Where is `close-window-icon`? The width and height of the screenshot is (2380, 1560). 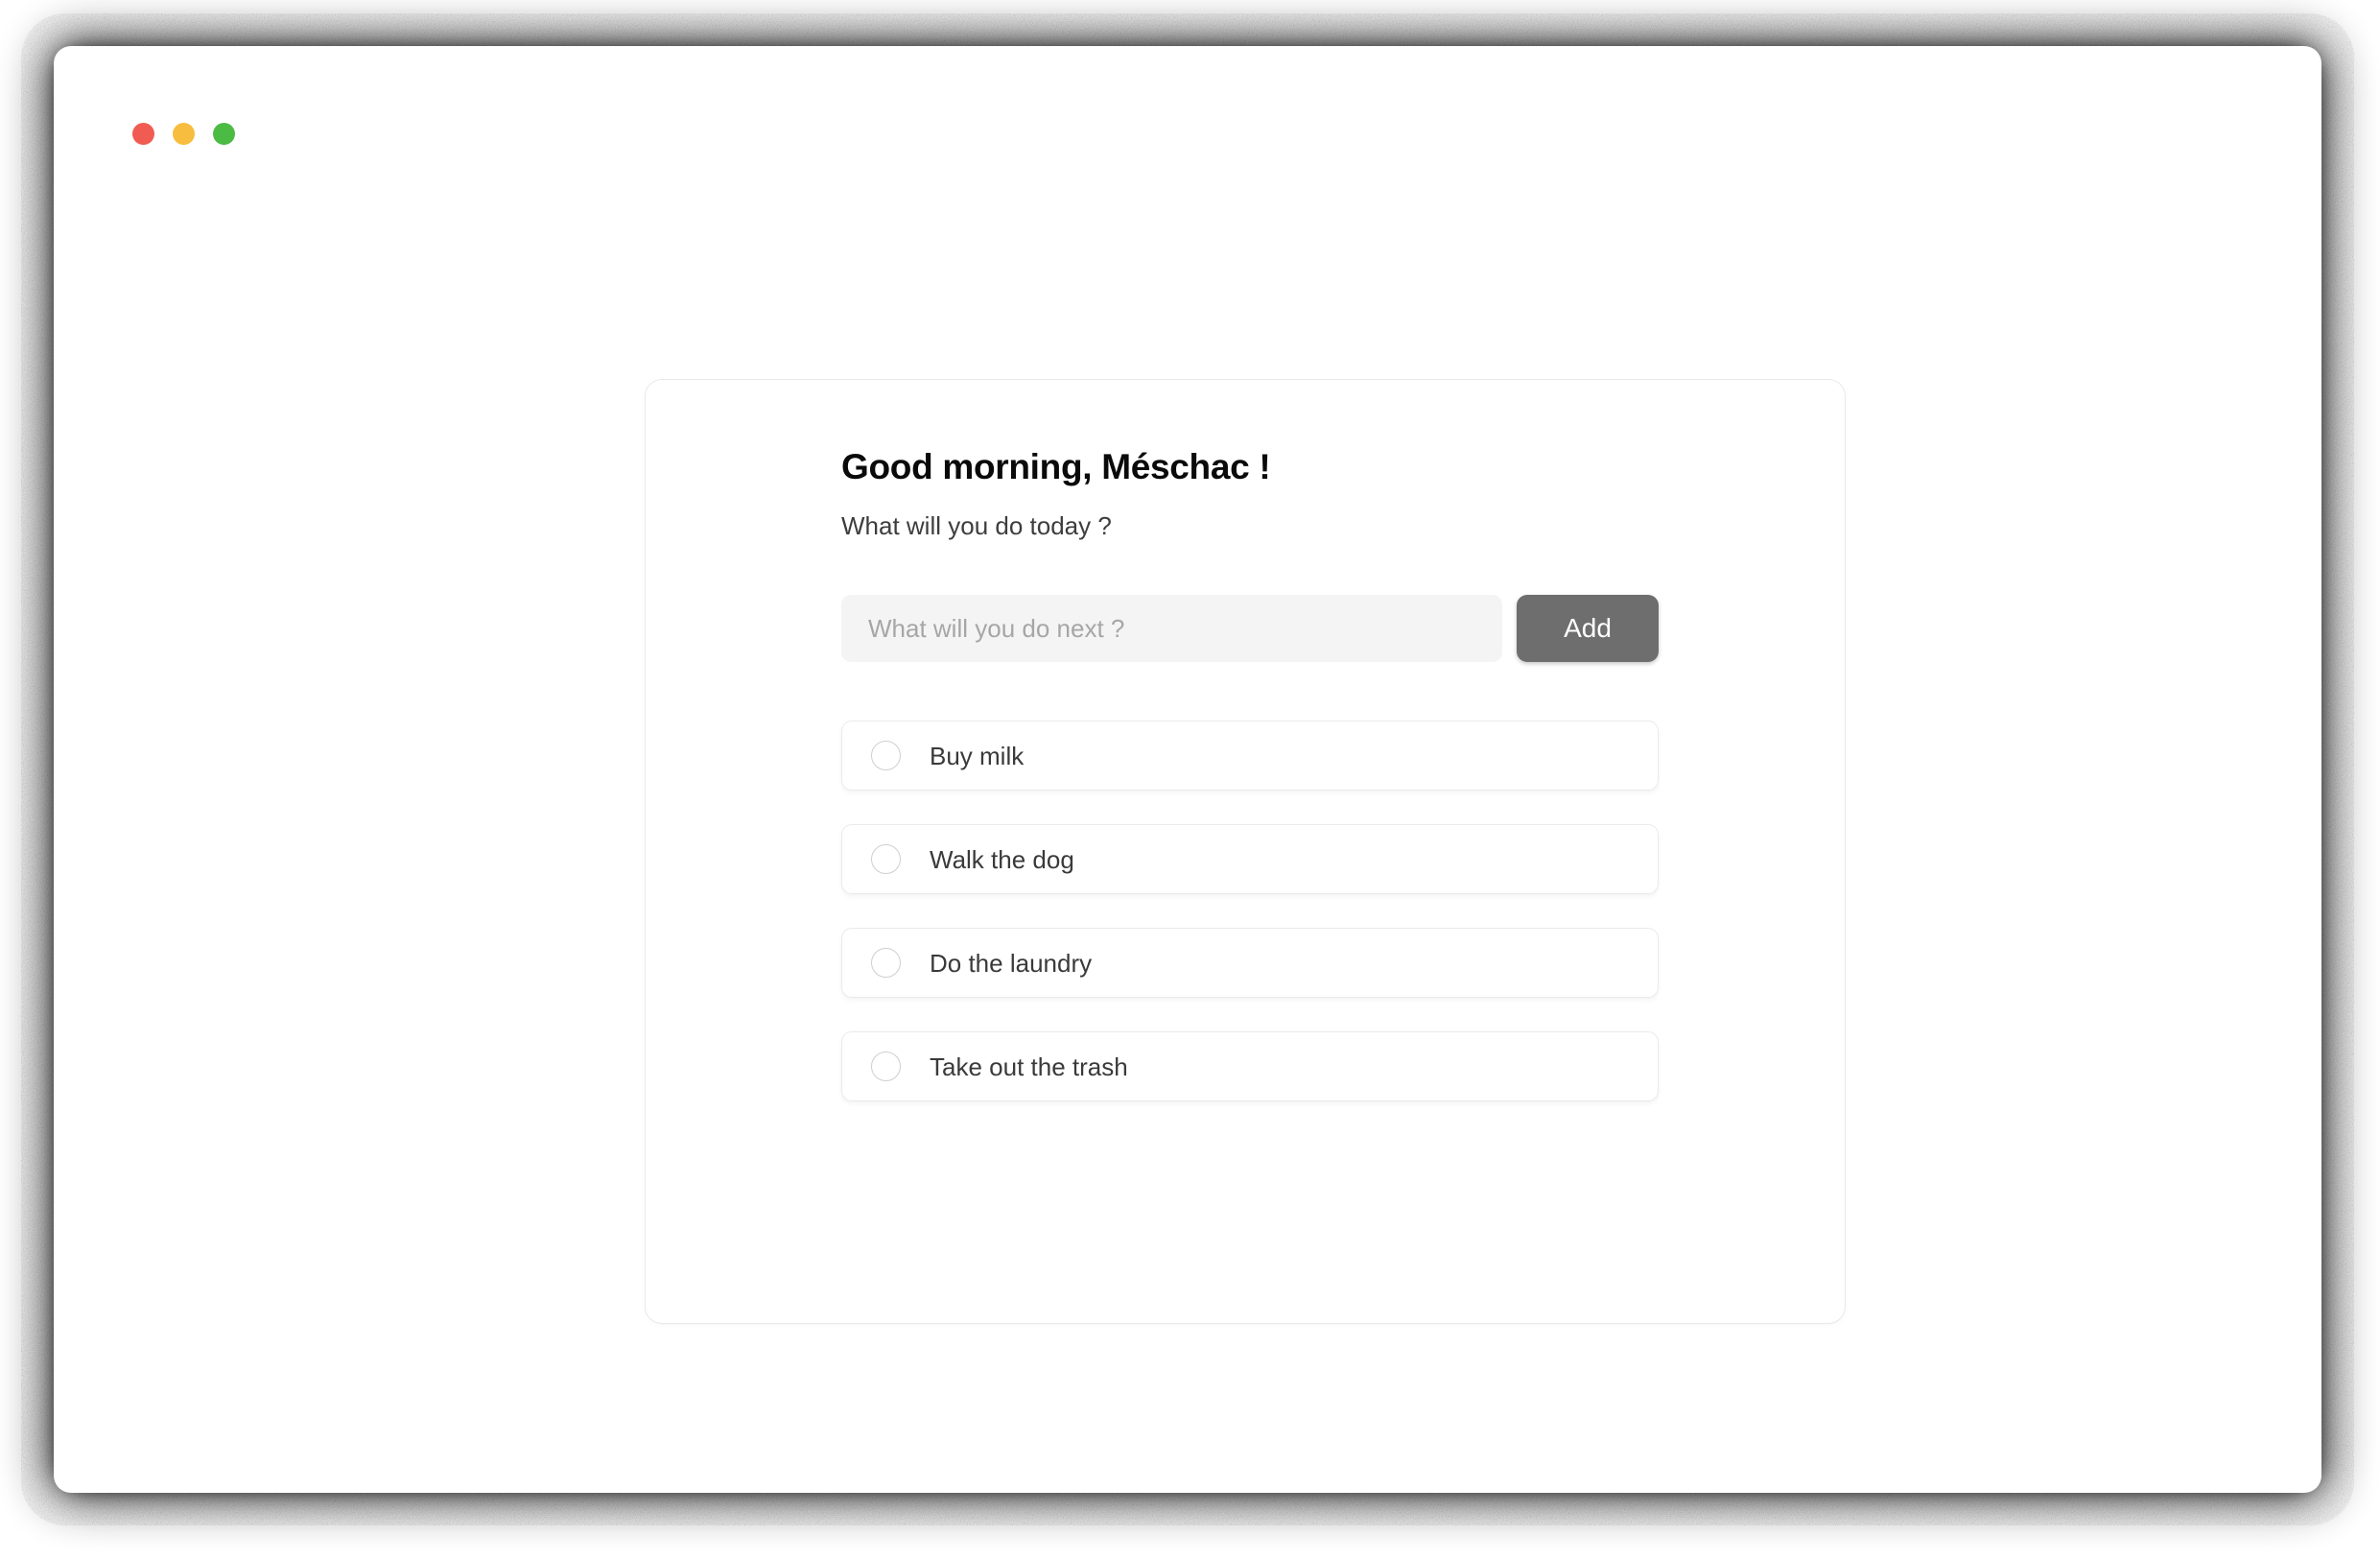
close-window-icon is located at coordinates (143, 134).